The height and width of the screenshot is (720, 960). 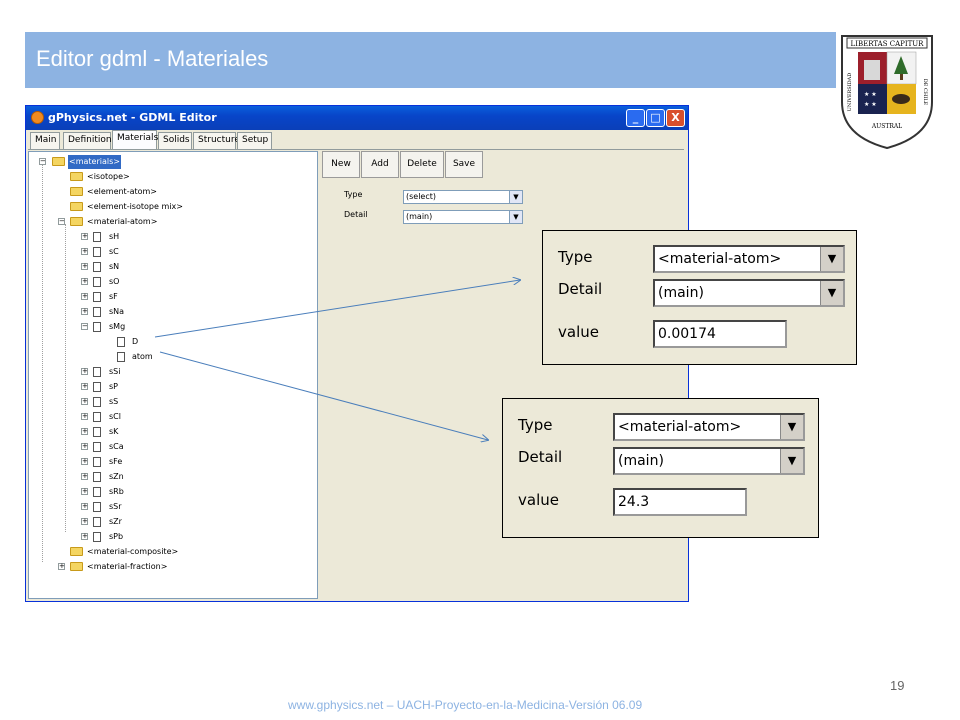 What do you see at coordinates (680, 502) in the screenshot?
I see `callout-value-input: 24.3` at bounding box center [680, 502].